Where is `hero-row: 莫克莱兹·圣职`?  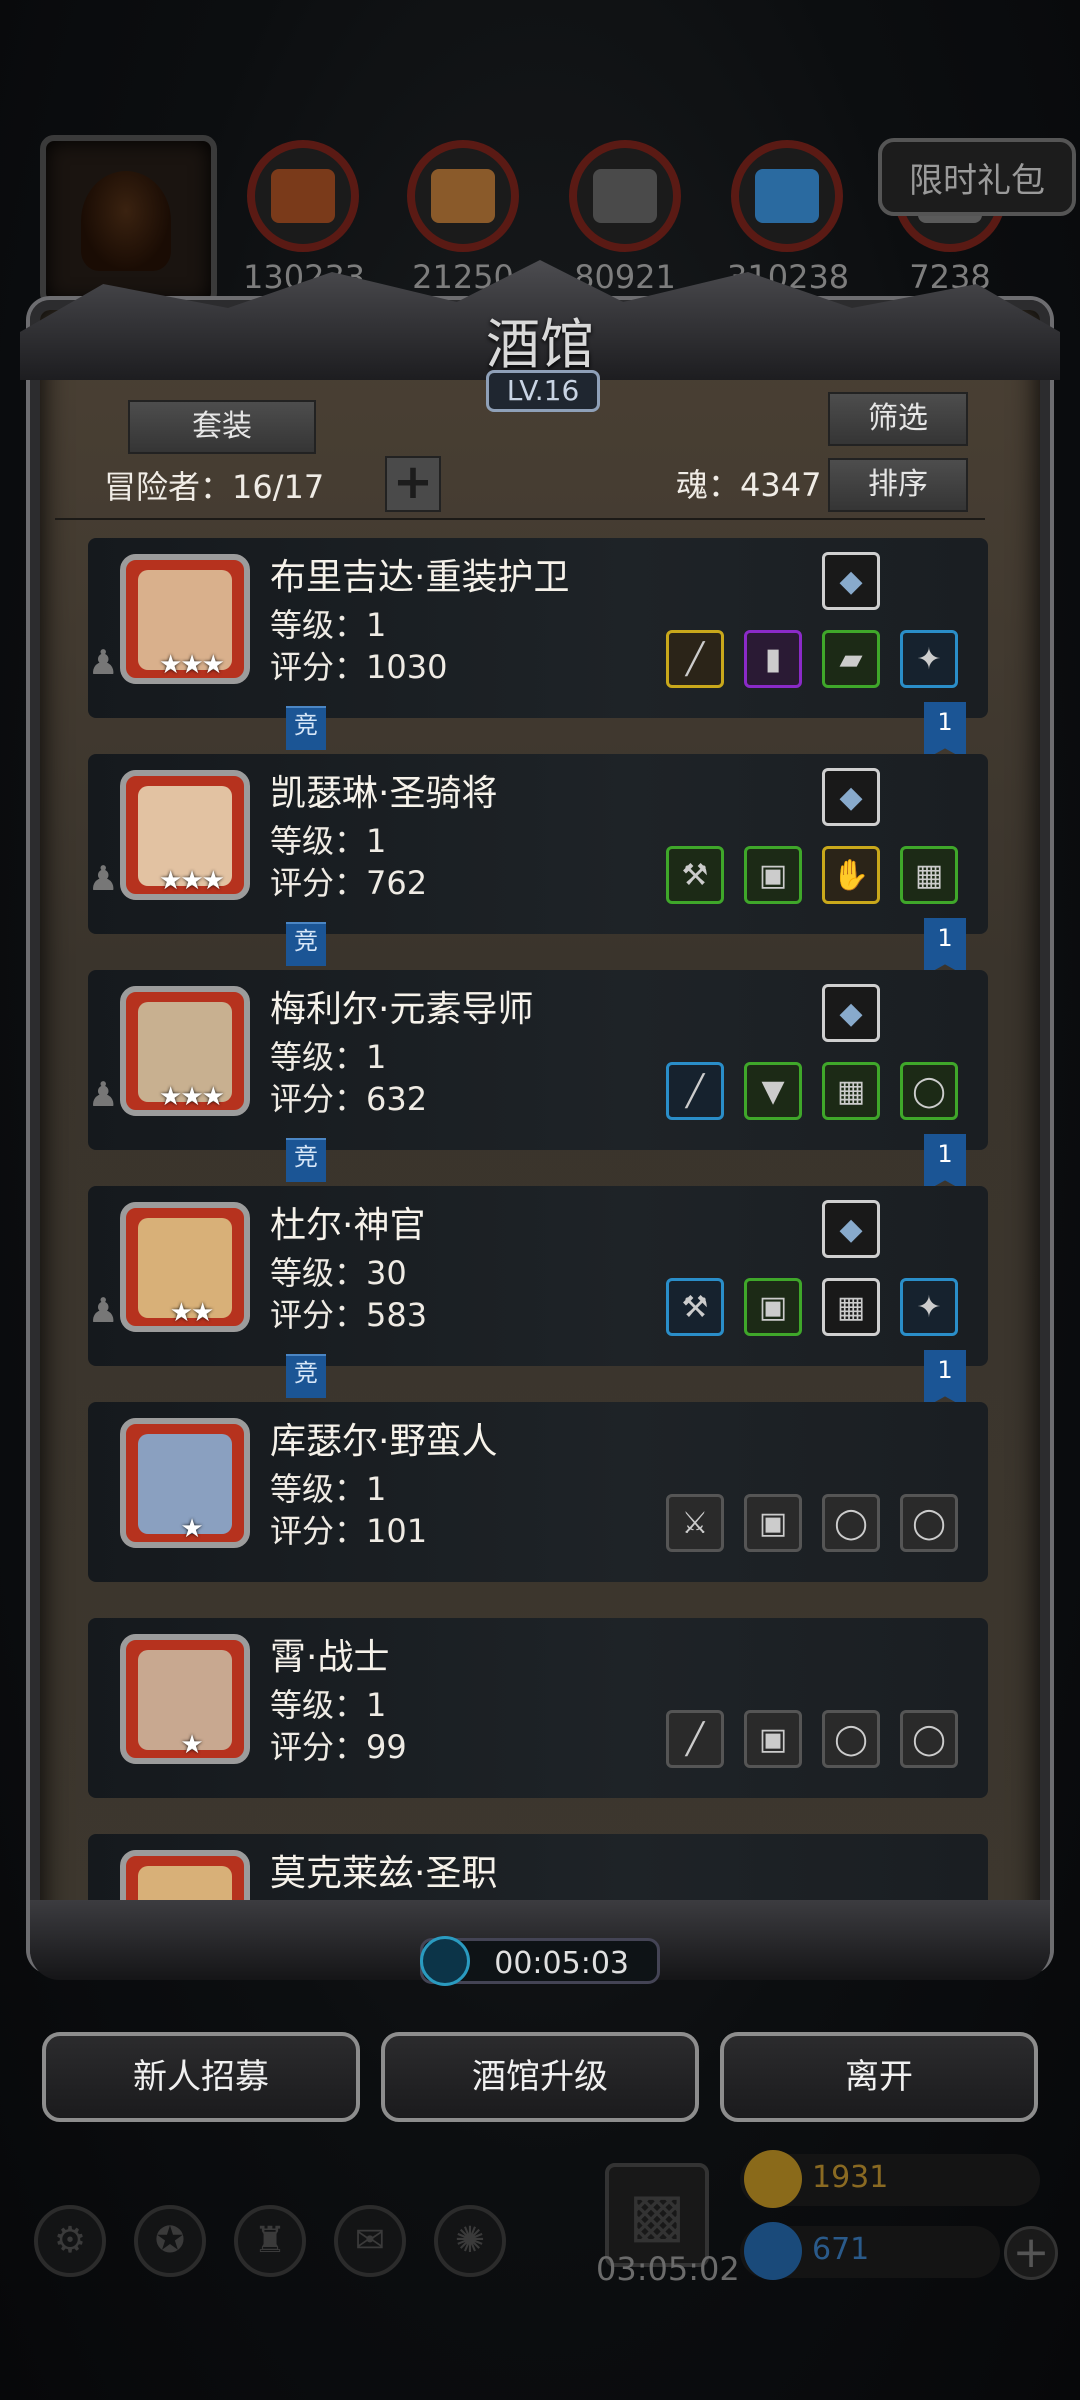
hero-row: 莫克莱兹·圣职 is located at coordinates (538, 1871).